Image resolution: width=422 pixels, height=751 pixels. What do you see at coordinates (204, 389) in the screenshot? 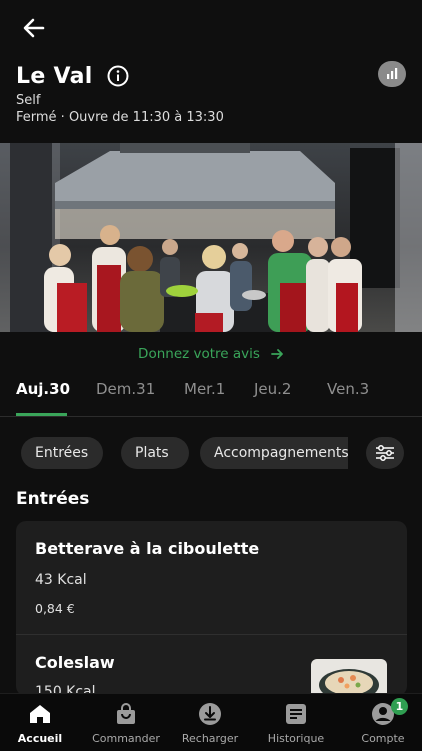
I see `day-tab-wednesday: Mer.1` at bounding box center [204, 389].